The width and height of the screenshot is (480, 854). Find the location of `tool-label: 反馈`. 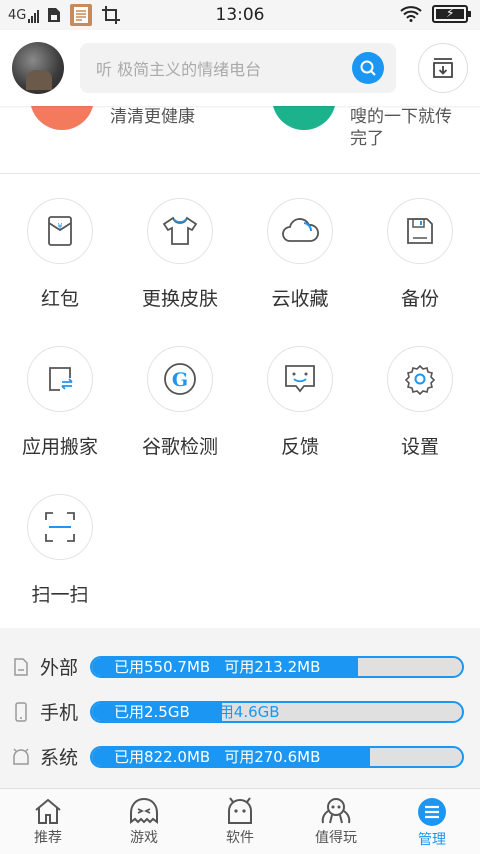

tool-label: 反馈 is located at coordinates (299, 447).